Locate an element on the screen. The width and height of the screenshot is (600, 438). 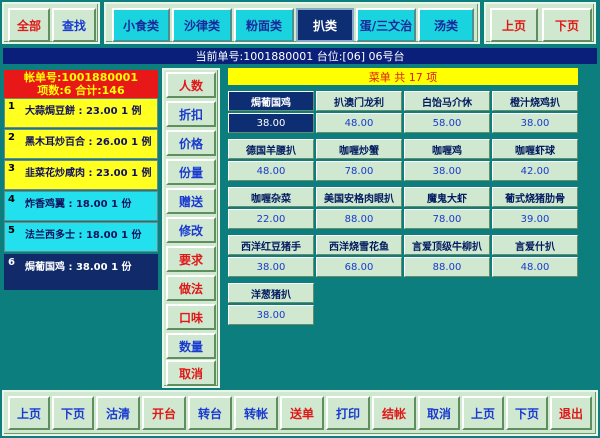
cancel-button: 取消 is located at coordinates (439, 413).